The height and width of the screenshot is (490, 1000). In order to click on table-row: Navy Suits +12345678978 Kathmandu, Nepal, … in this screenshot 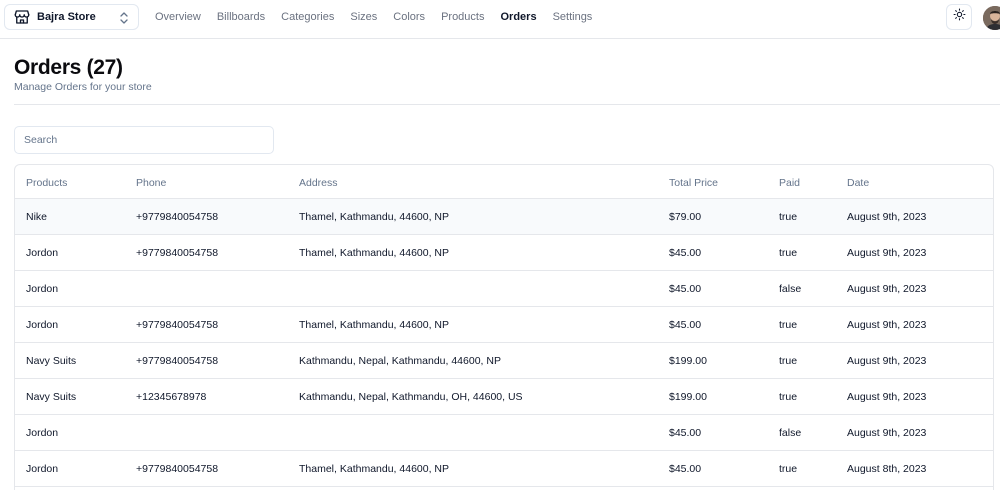, I will do `click(504, 397)`.